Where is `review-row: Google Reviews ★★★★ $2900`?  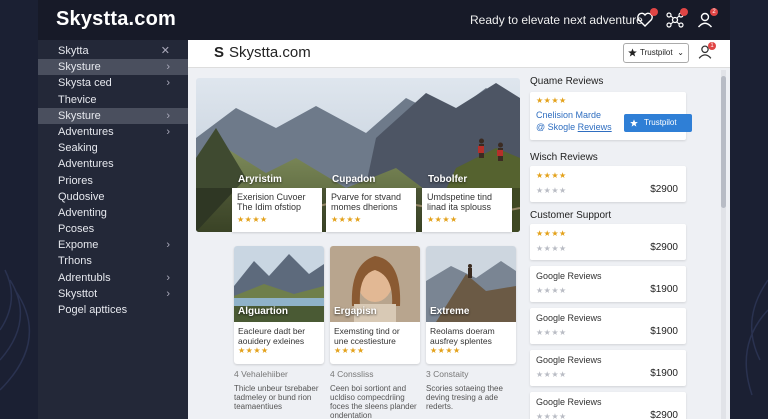
review-row: Google Reviews ★★★★ $2900 is located at coordinates (608, 405).